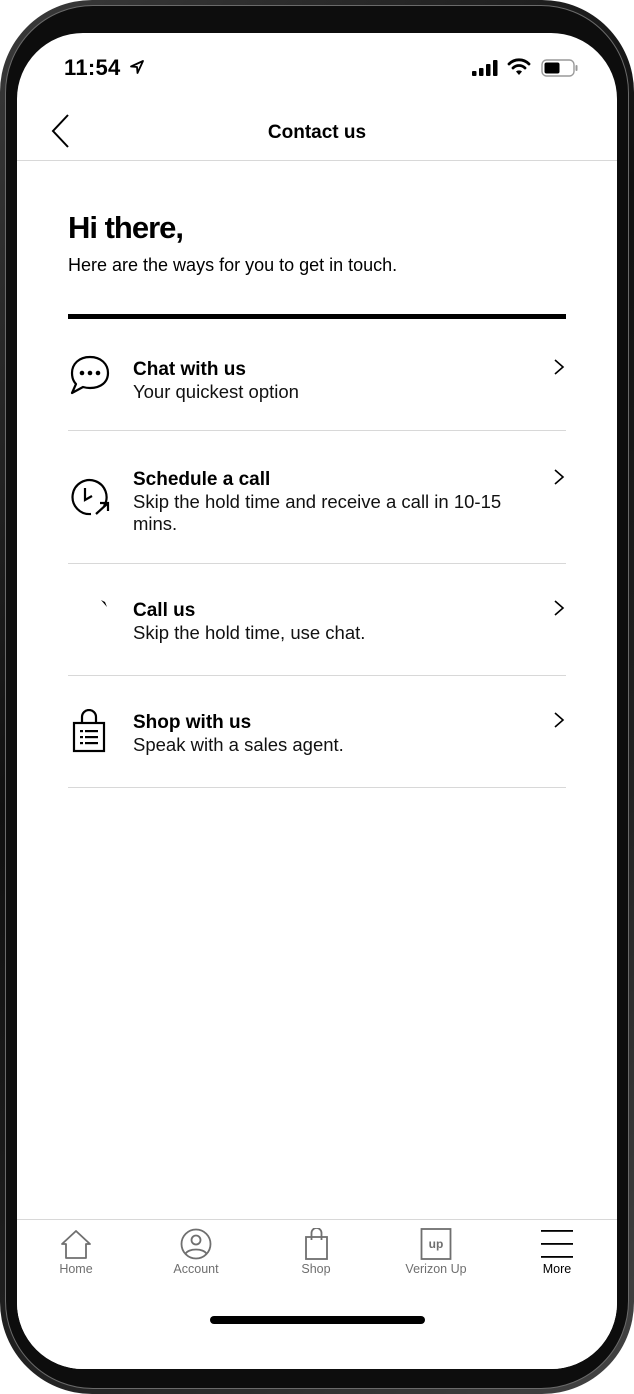 This screenshot has height=1394, width=634. Describe the element at coordinates (317, 1320) in the screenshot. I see `home-indicator` at that location.